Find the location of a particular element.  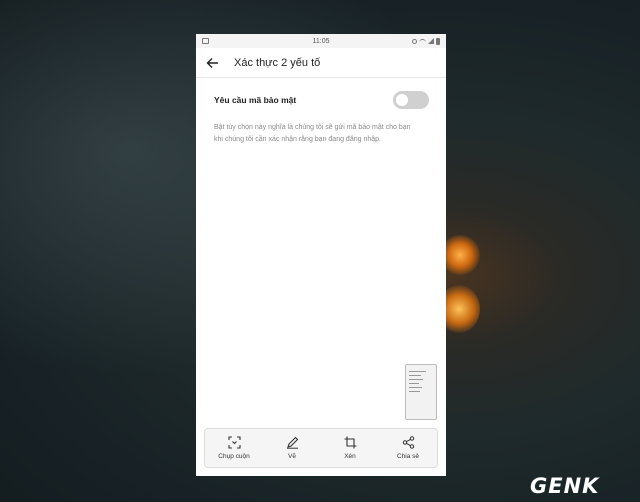

status-left is located at coordinates (232, 41).